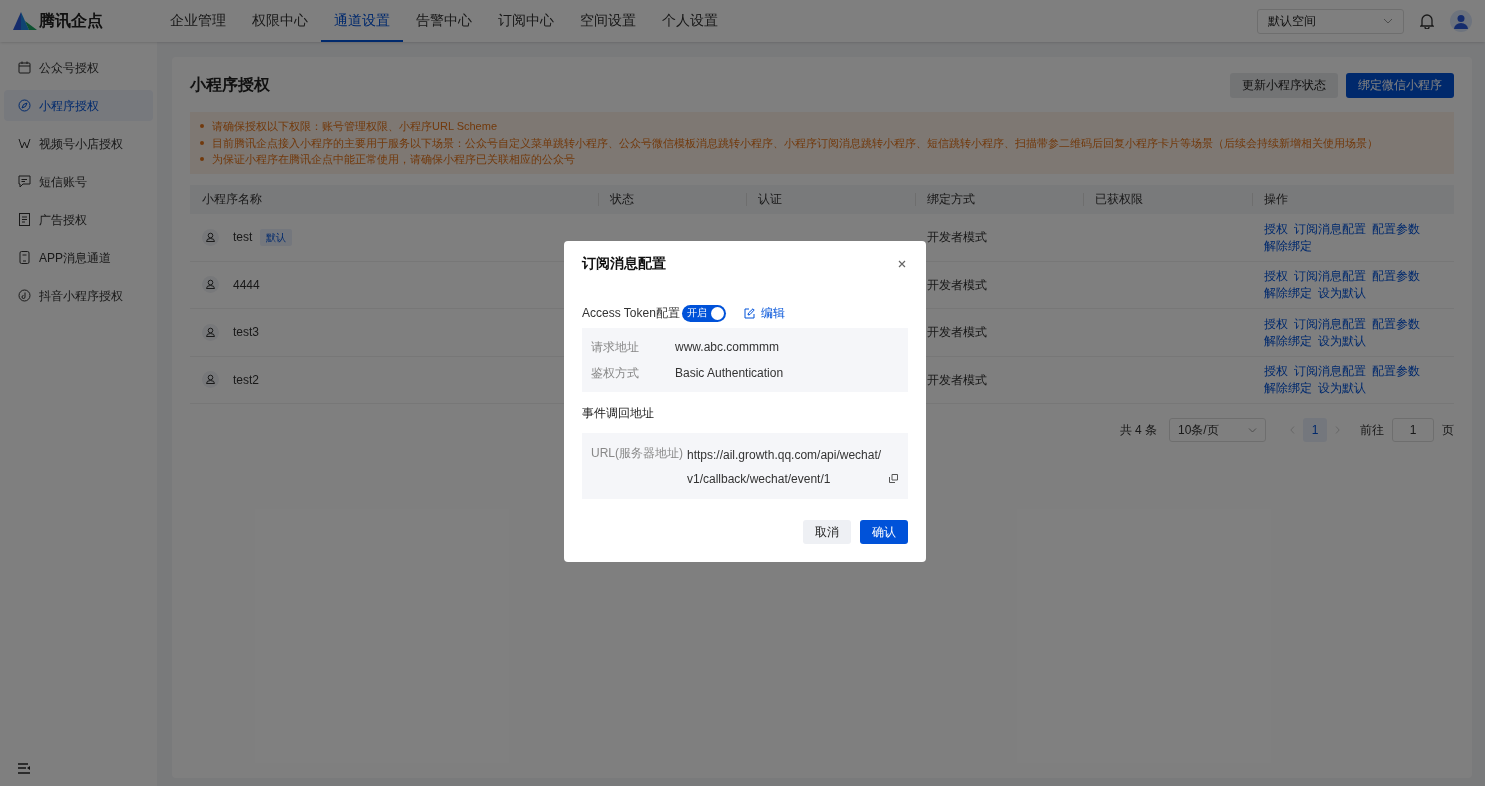 Image resolution: width=1485 pixels, height=786 pixels. Describe the element at coordinates (1330, 21) in the screenshot. I see `space-select: 默认空间` at that location.